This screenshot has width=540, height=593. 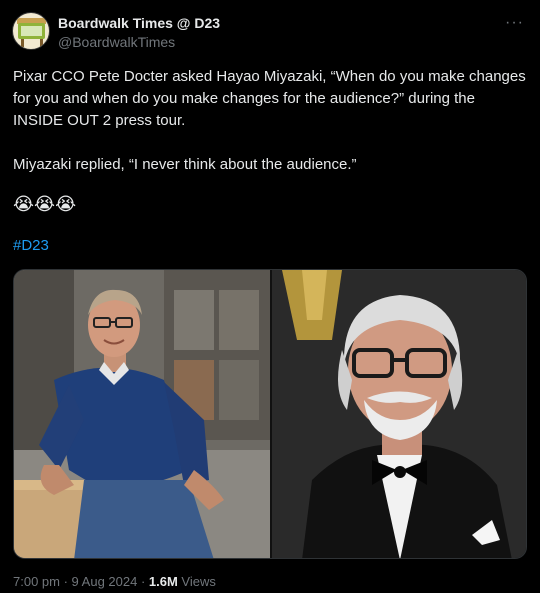 What do you see at coordinates (196, 581) in the screenshot?
I see `views-label: Views` at bounding box center [196, 581].